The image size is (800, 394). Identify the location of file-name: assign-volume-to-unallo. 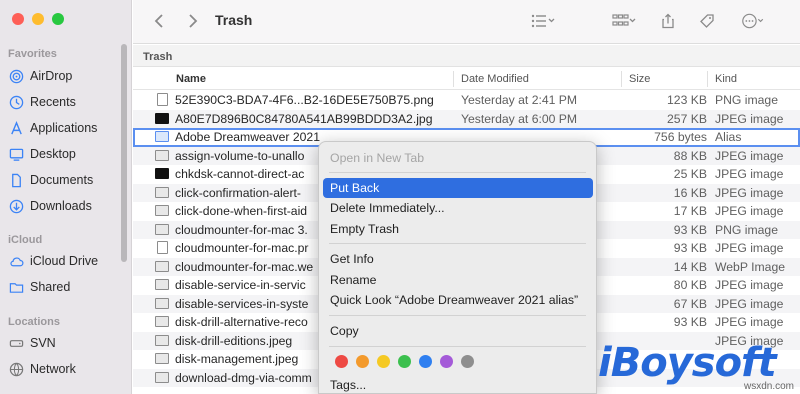
(240, 155).